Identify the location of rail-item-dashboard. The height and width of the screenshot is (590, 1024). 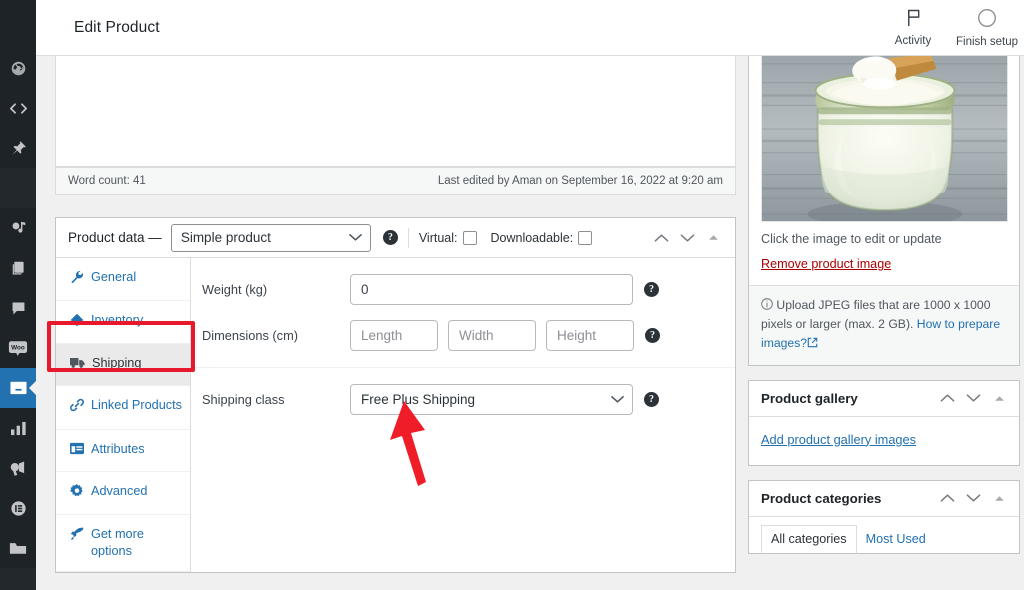
(18, 68).